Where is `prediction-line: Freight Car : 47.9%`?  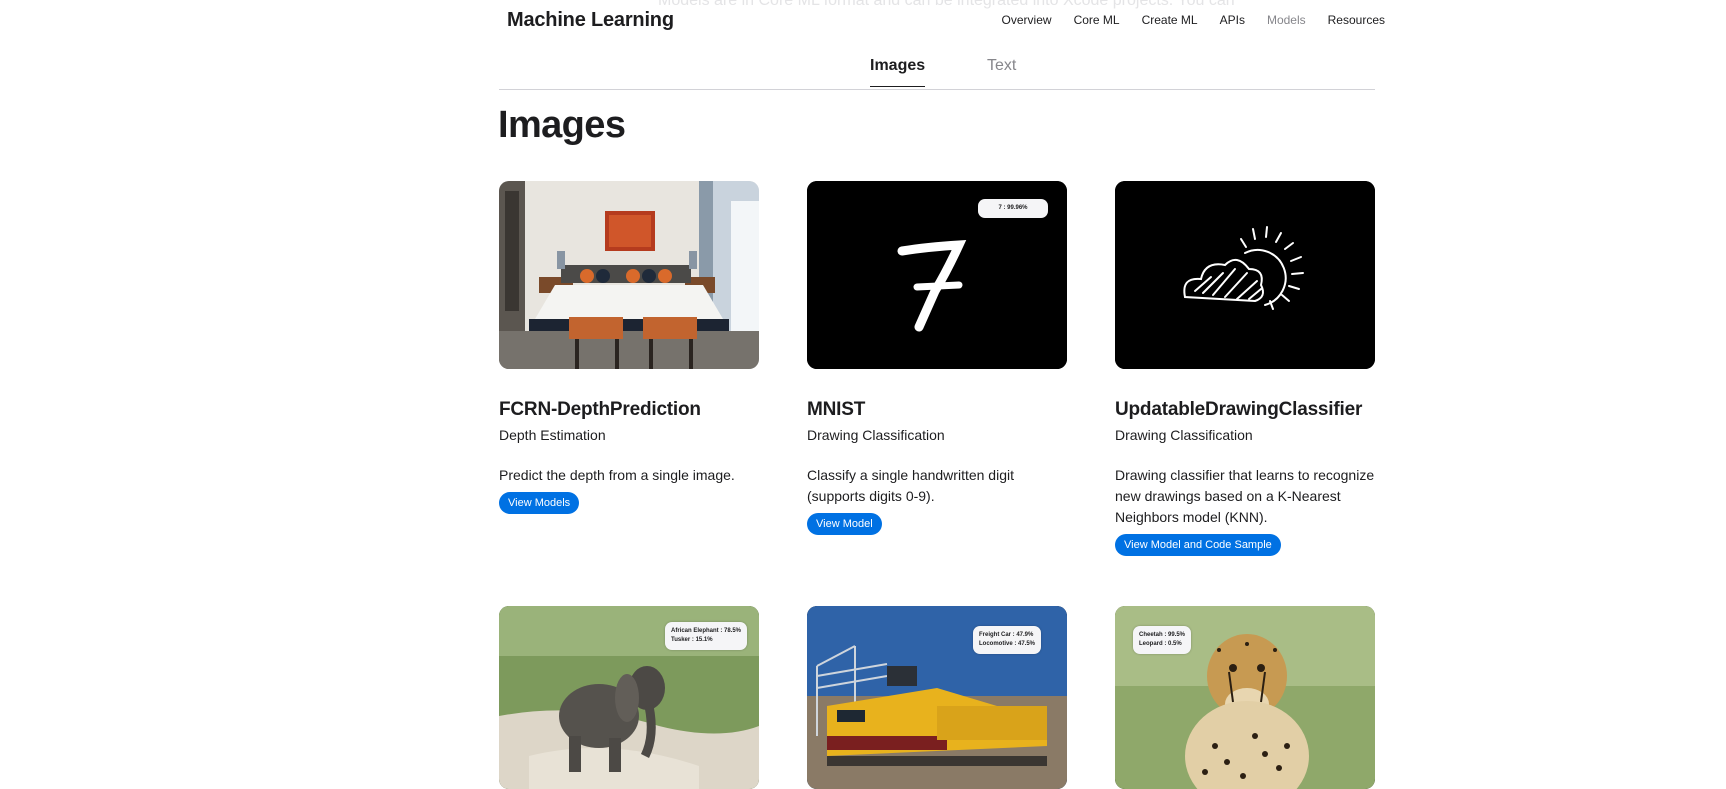
prediction-line: Freight Car : 47.9% is located at coordinates (1006, 635).